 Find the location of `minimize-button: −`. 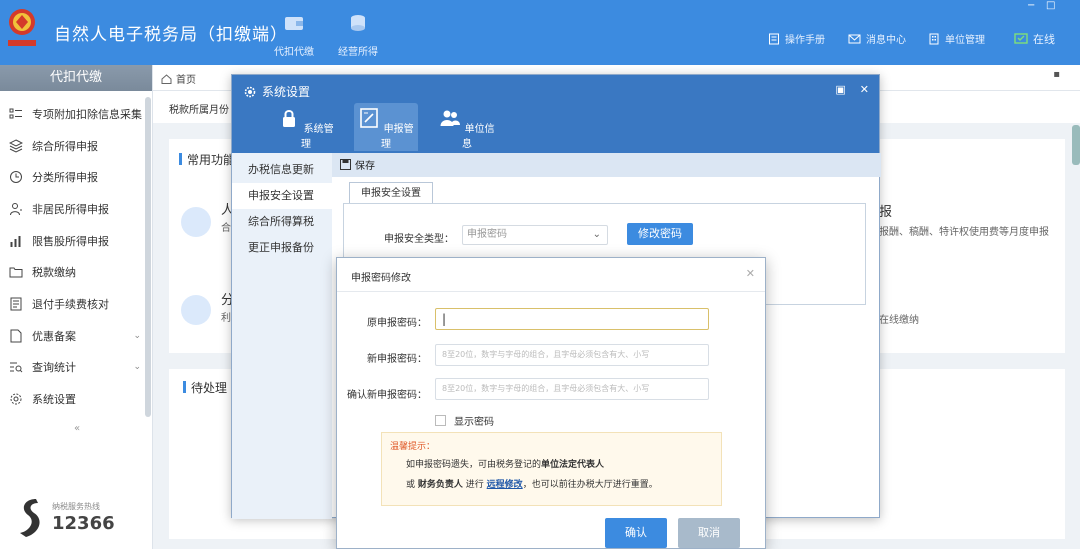

minimize-button: − is located at coordinates (1031, 5).